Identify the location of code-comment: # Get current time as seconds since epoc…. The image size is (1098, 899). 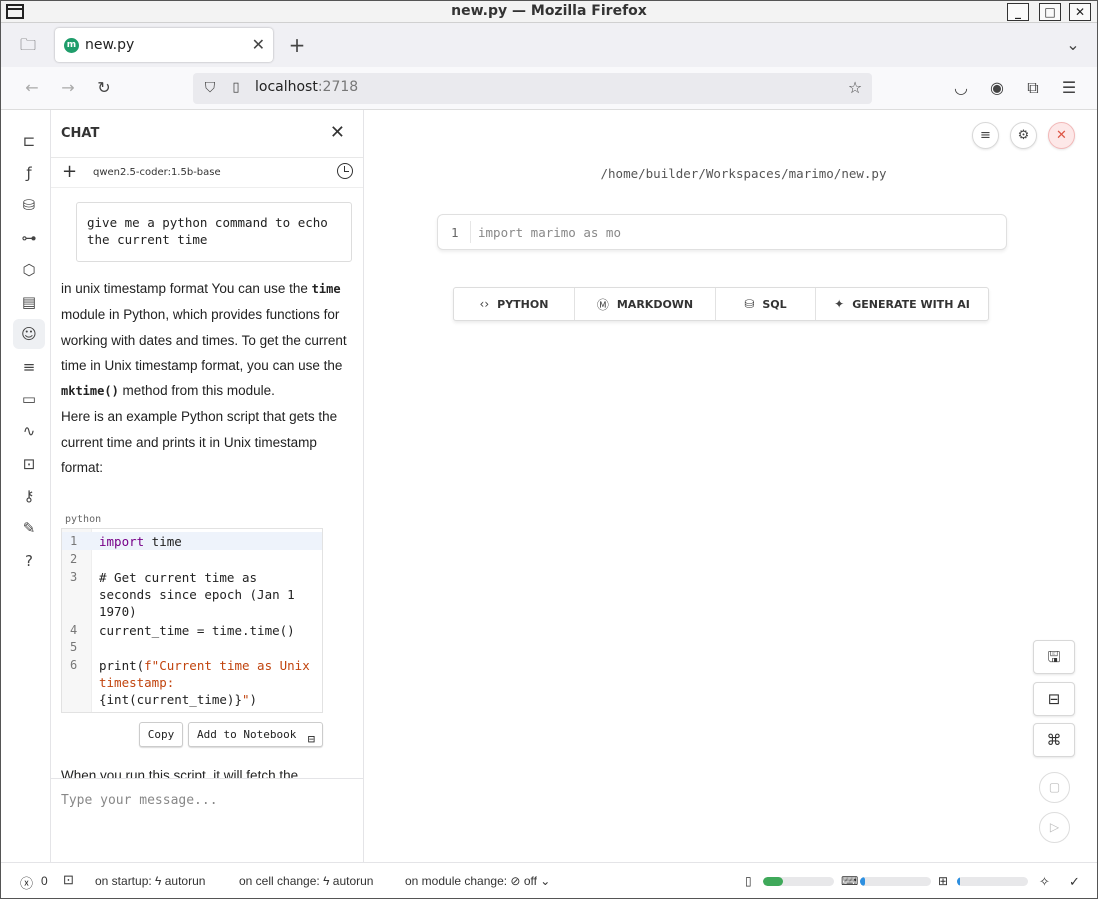
(197, 594).